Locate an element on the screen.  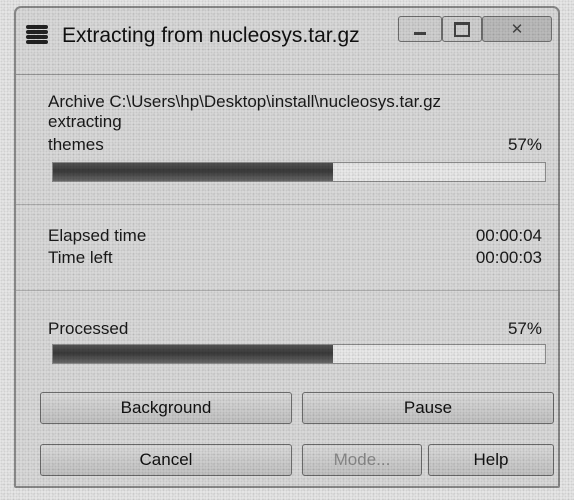
title-bar: Extracting from nucleosys.tar.gz ✕ is located at coordinates (287, 41).